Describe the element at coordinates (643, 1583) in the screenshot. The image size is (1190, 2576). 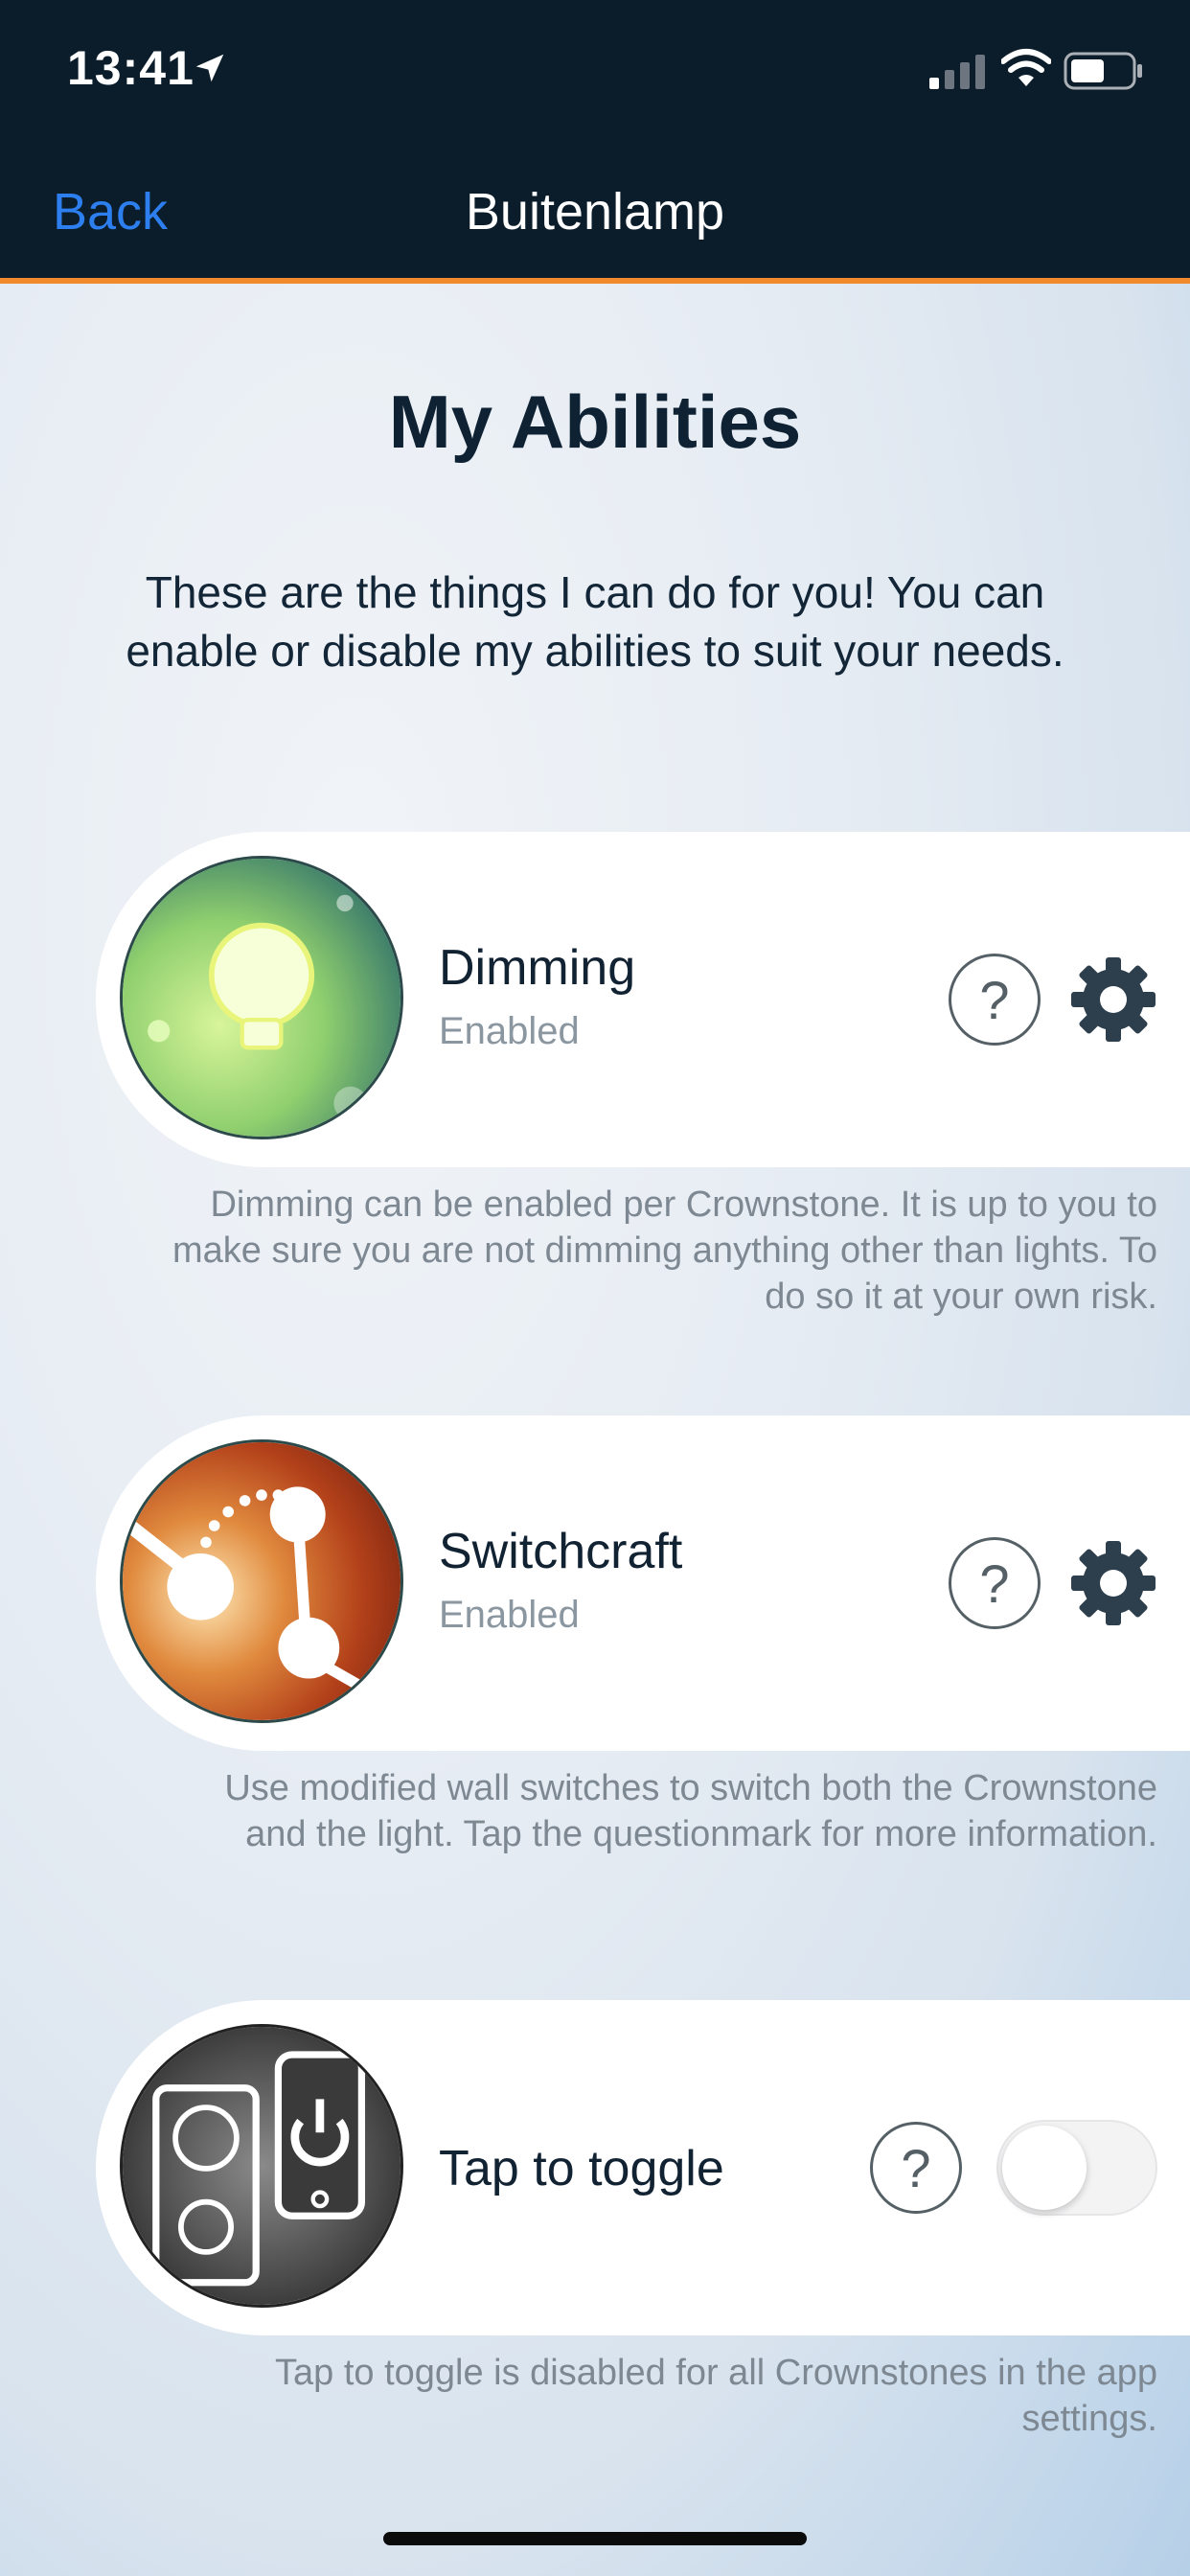
I see `ability-card-switchcraft: Switchcraft Enabled ?` at that location.